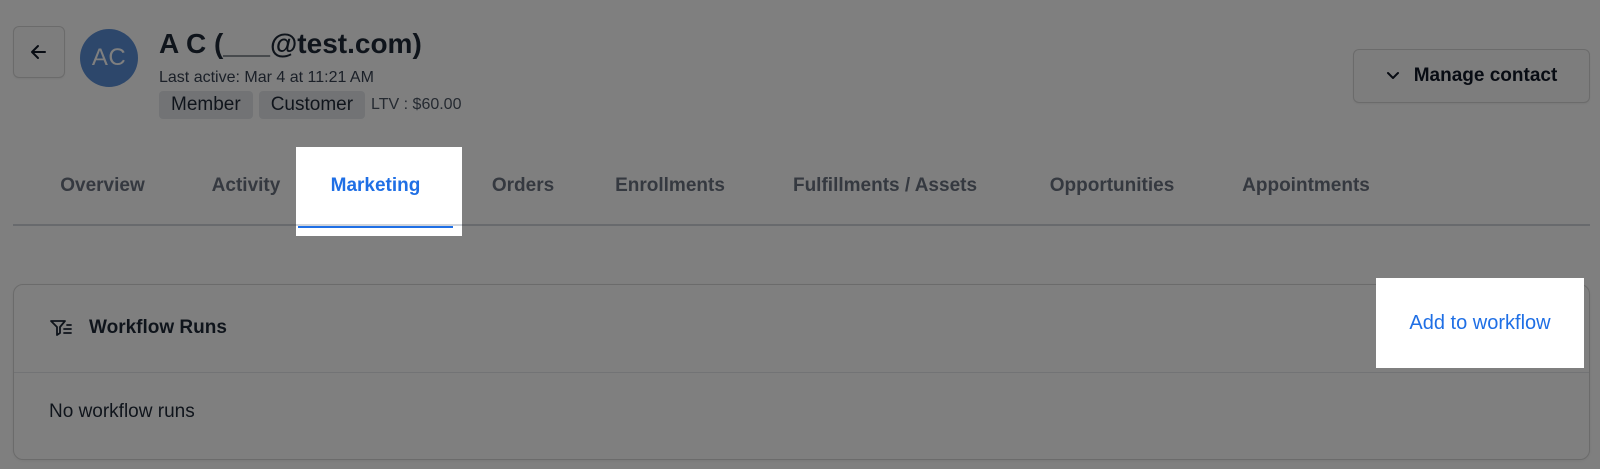 The width and height of the screenshot is (1600, 469). I want to click on back-button, so click(39, 52).